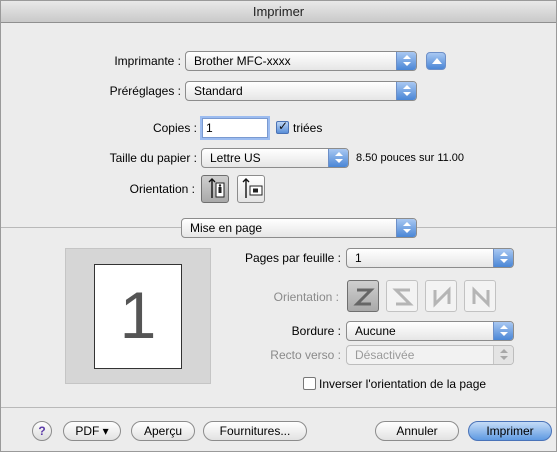  What do you see at coordinates (215, 189) in the screenshot?
I see `portrait-icon` at bounding box center [215, 189].